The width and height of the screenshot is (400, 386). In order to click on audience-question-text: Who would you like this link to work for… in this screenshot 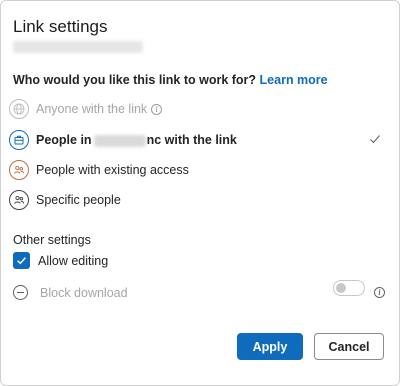, I will do `click(135, 80)`.